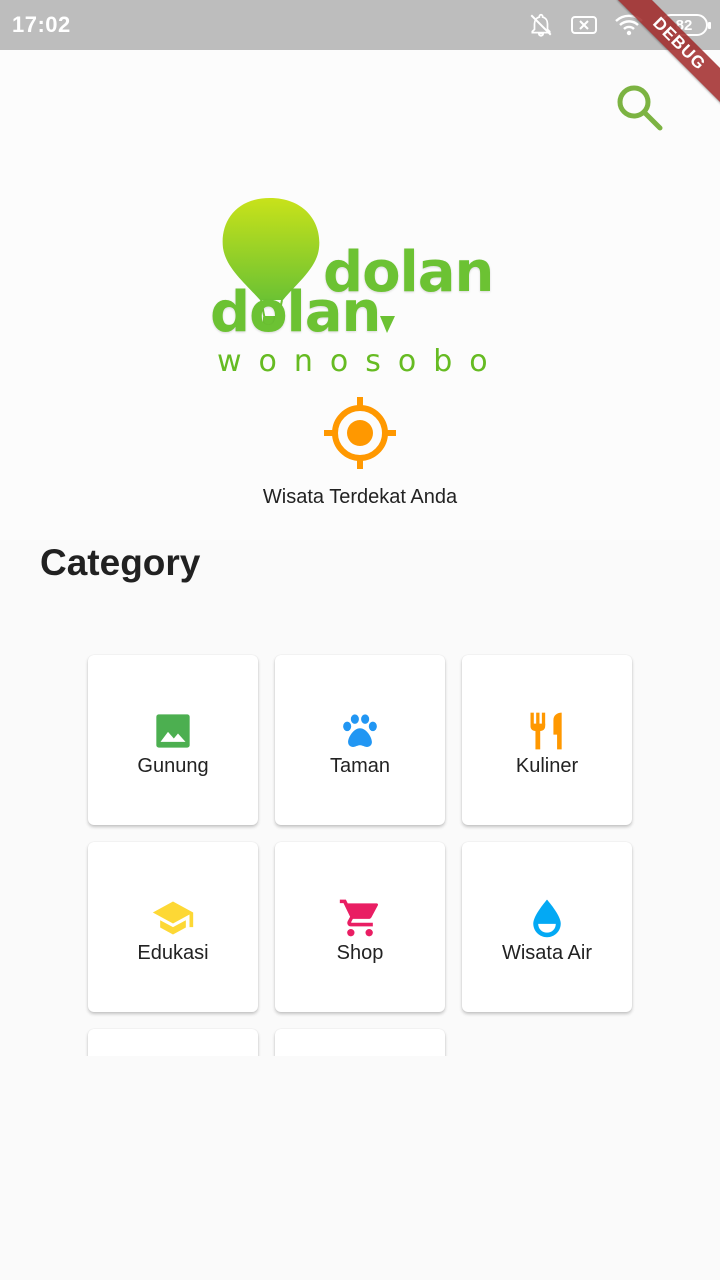  I want to click on category-card-wisata-air: Wisata Air, so click(547, 927).